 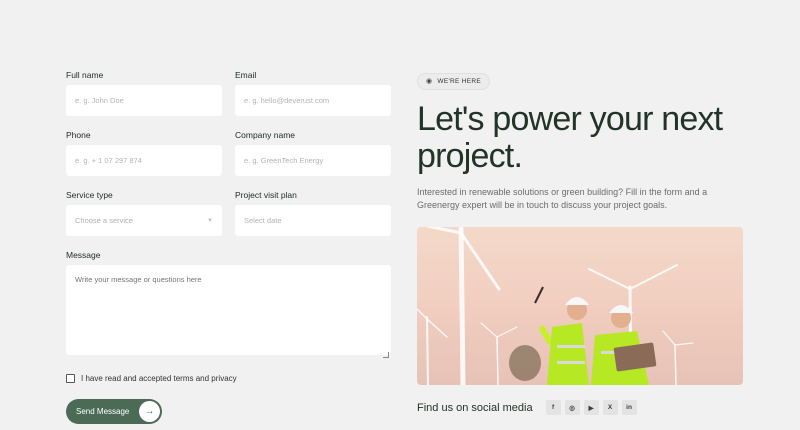 I want to click on youtube-icon: ▶, so click(x=591, y=407).